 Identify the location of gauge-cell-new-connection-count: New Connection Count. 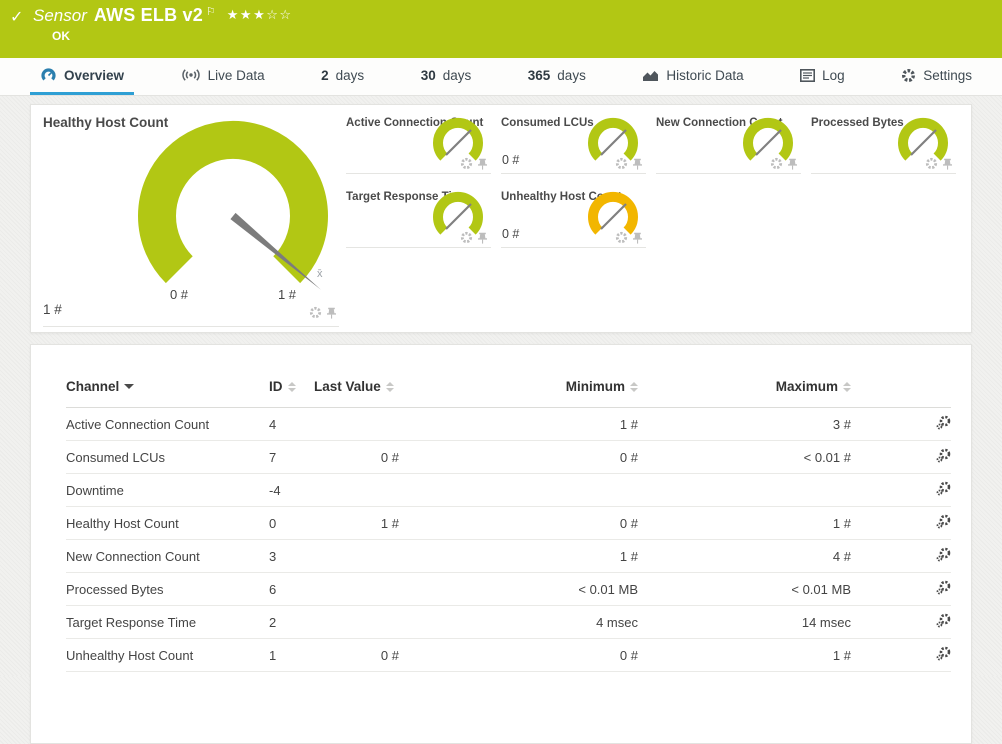
(728, 143).